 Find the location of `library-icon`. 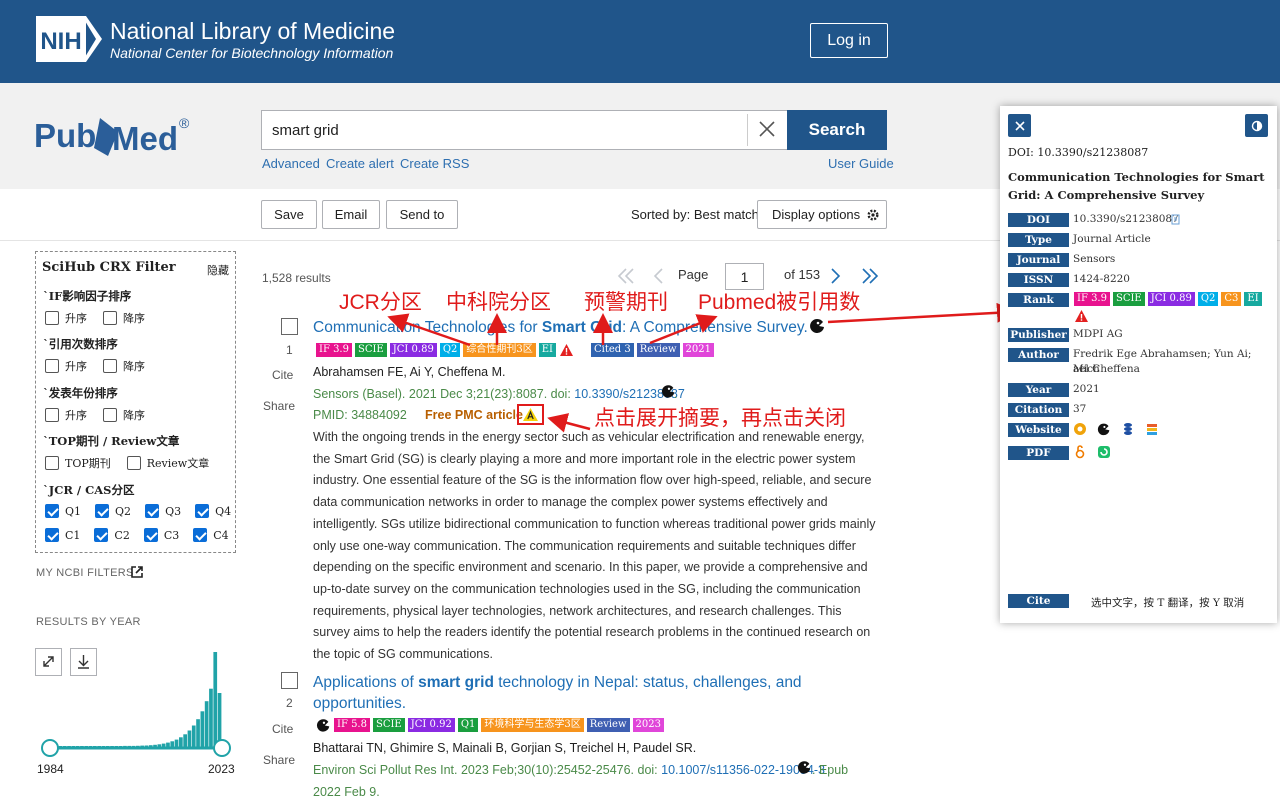

library-icon is located at coordinates (1128, 429).